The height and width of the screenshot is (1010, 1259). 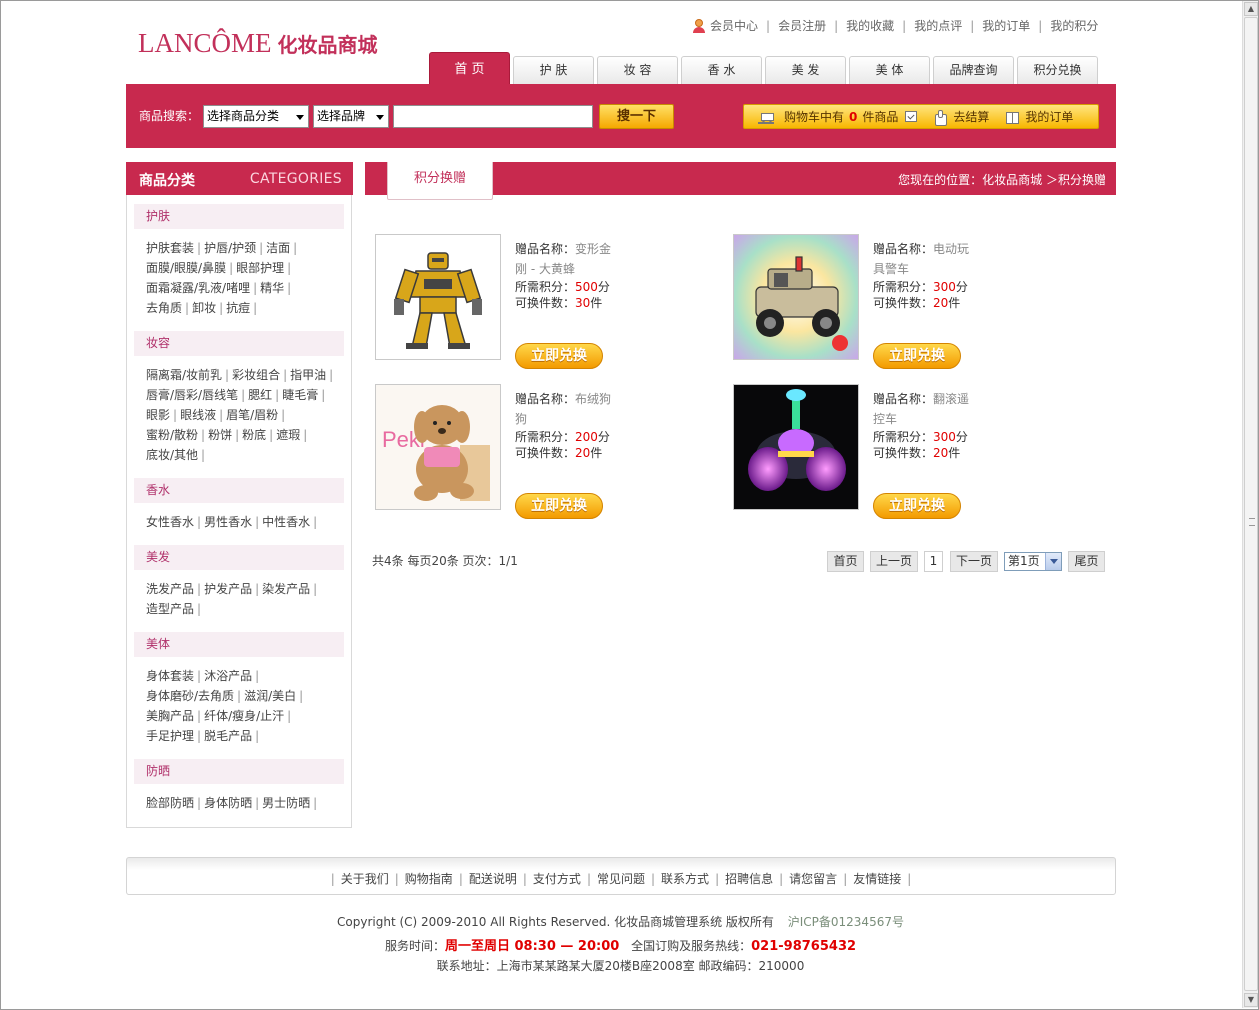 What do you see at coordinates (288, 435) in the screenshot?
I see `category-item-link: 遮瑕` at bounding box center [288, 435].